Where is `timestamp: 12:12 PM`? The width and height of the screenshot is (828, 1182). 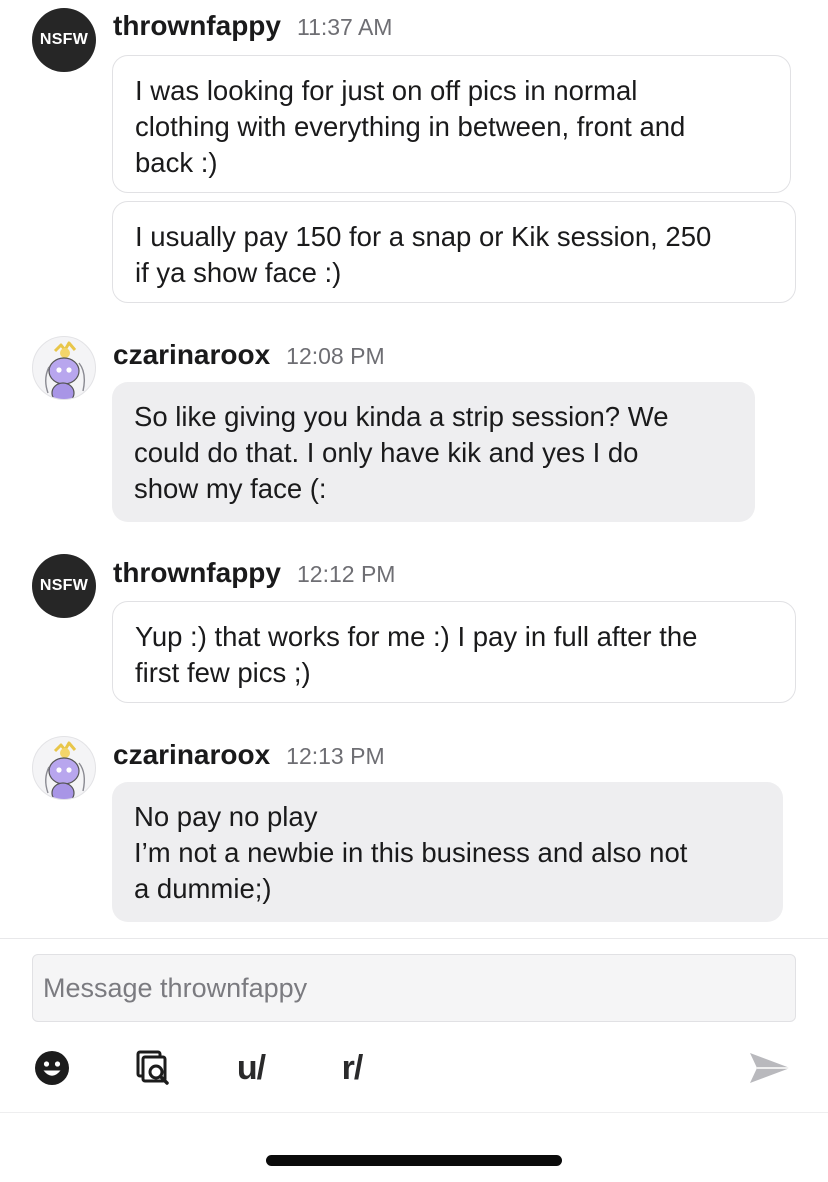 timestamp: 12:12 PM is located at coordinates (346, 574).